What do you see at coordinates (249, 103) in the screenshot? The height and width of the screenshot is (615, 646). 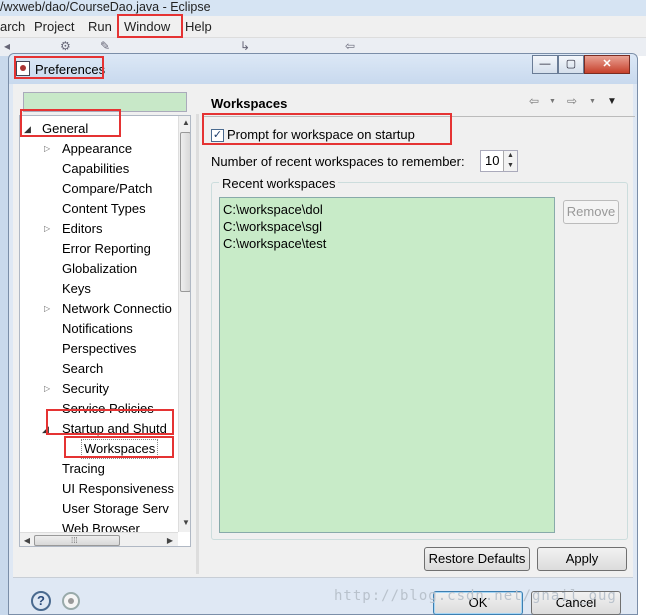 I see `page-title: Workspaces` at bounding box center [249, 103].